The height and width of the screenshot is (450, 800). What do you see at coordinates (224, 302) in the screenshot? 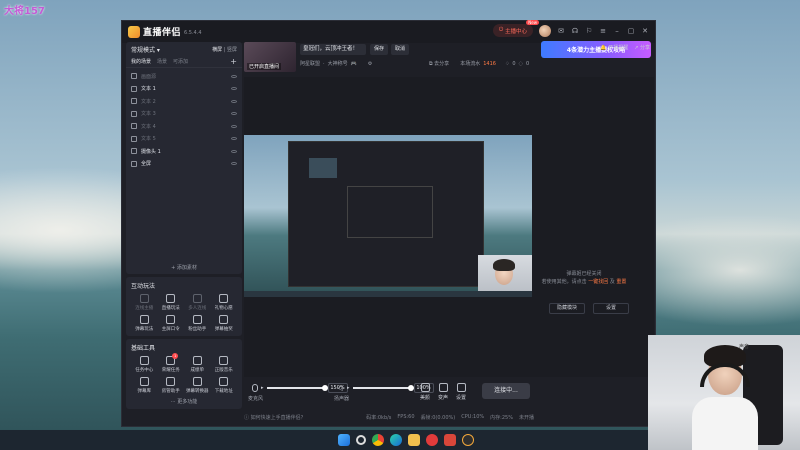
I see `tool-item: 礼物心愿` at bounding box center [224, 302].